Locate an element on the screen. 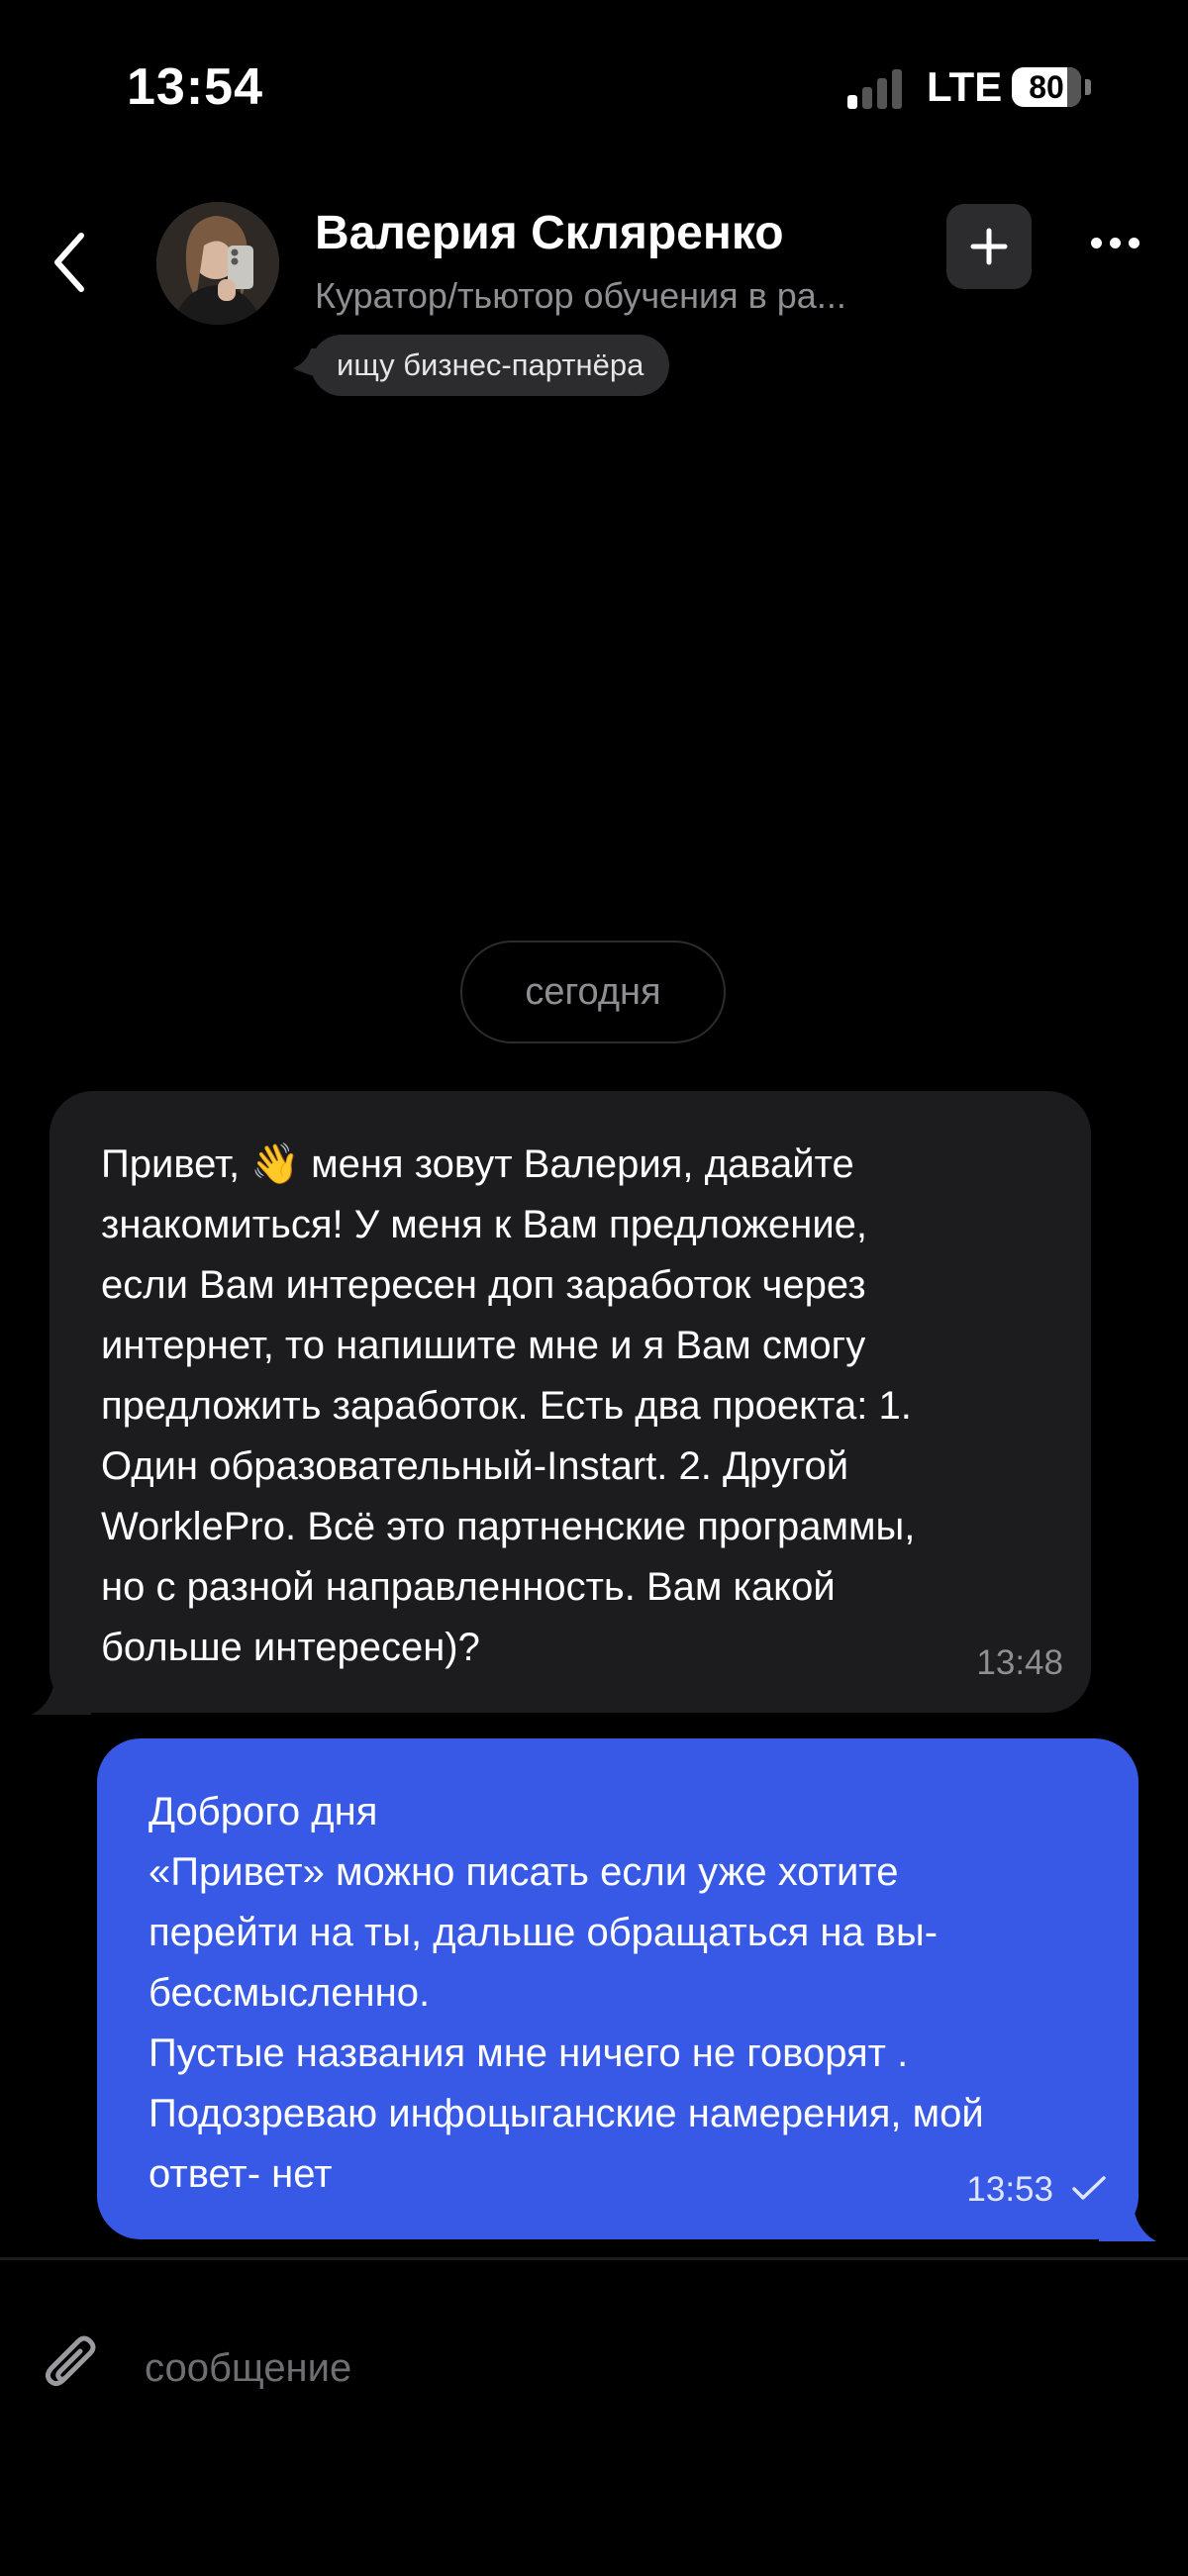  battery-icon: 80 is located at coordinates (1046, 87).